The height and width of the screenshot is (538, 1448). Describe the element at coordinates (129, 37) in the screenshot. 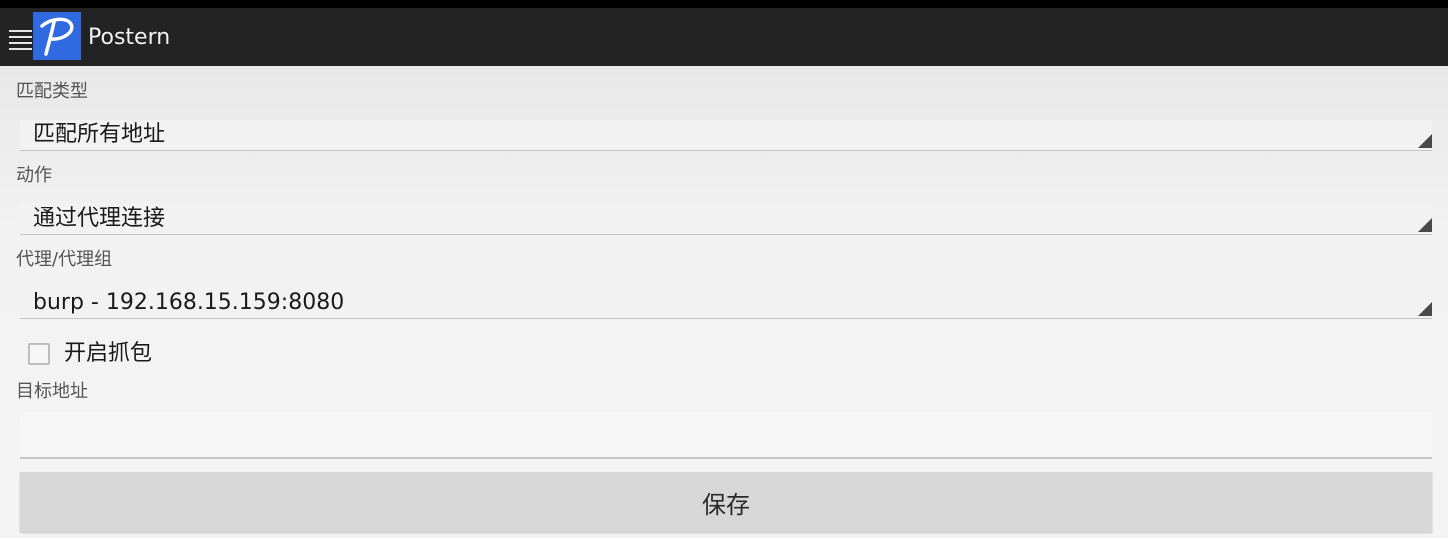

I see `app-title: Postern` at that location.